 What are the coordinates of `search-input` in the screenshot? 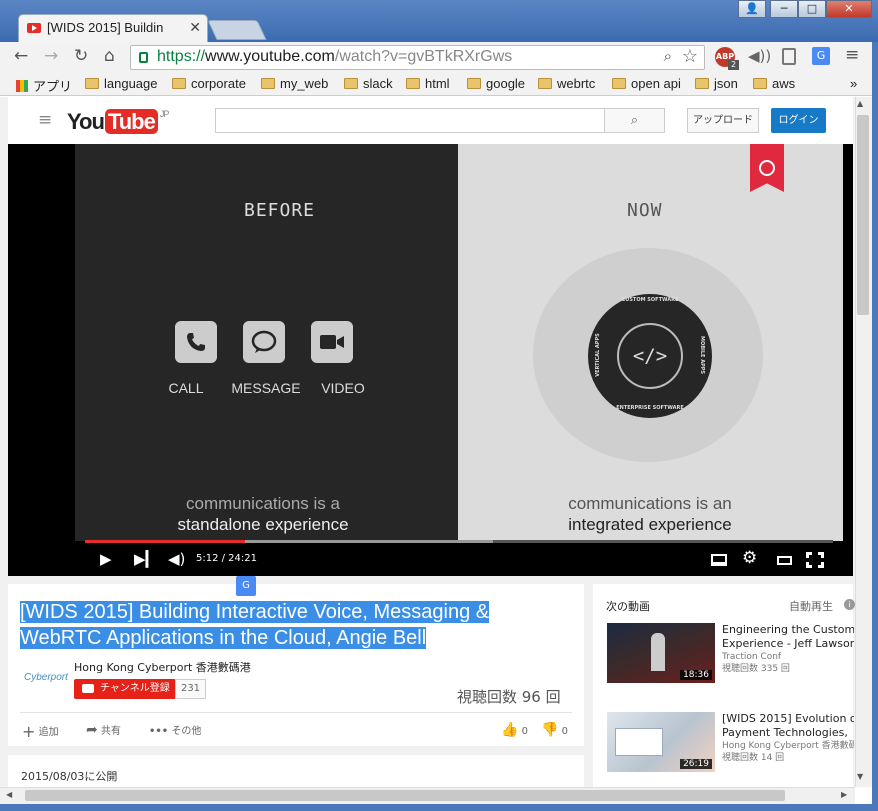 It's located at (410, 120).